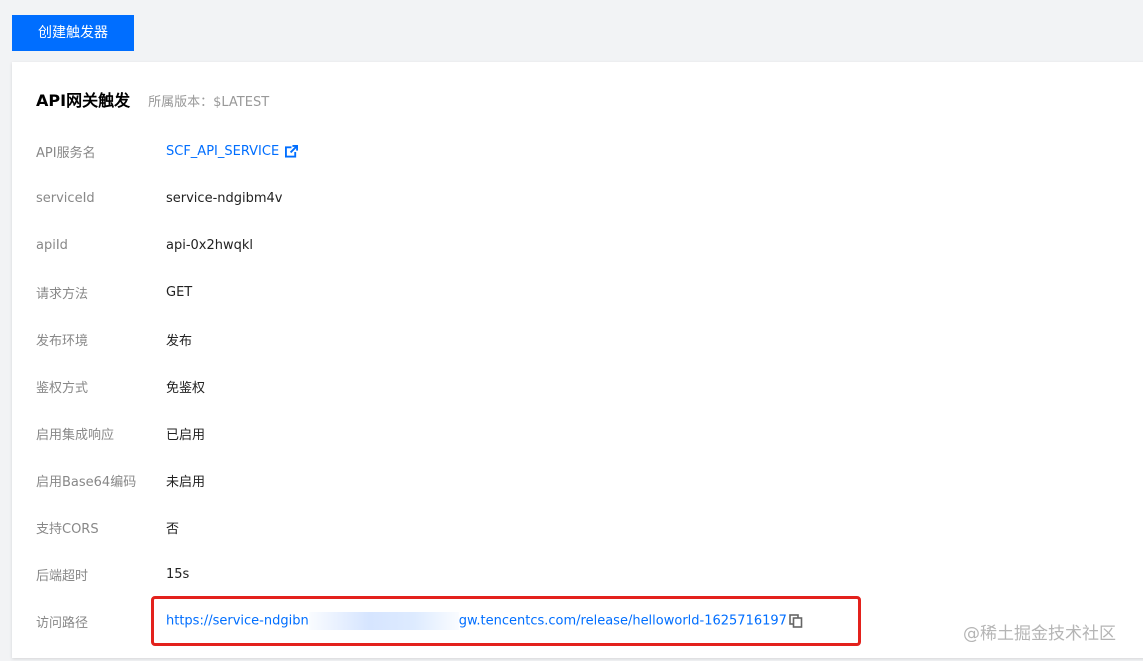 The width and height of the screenshot is (1143, 661). Describe the element at coordinates (62, 388) in the screenshot. I see `field-label: 鉴权方式` at that location.